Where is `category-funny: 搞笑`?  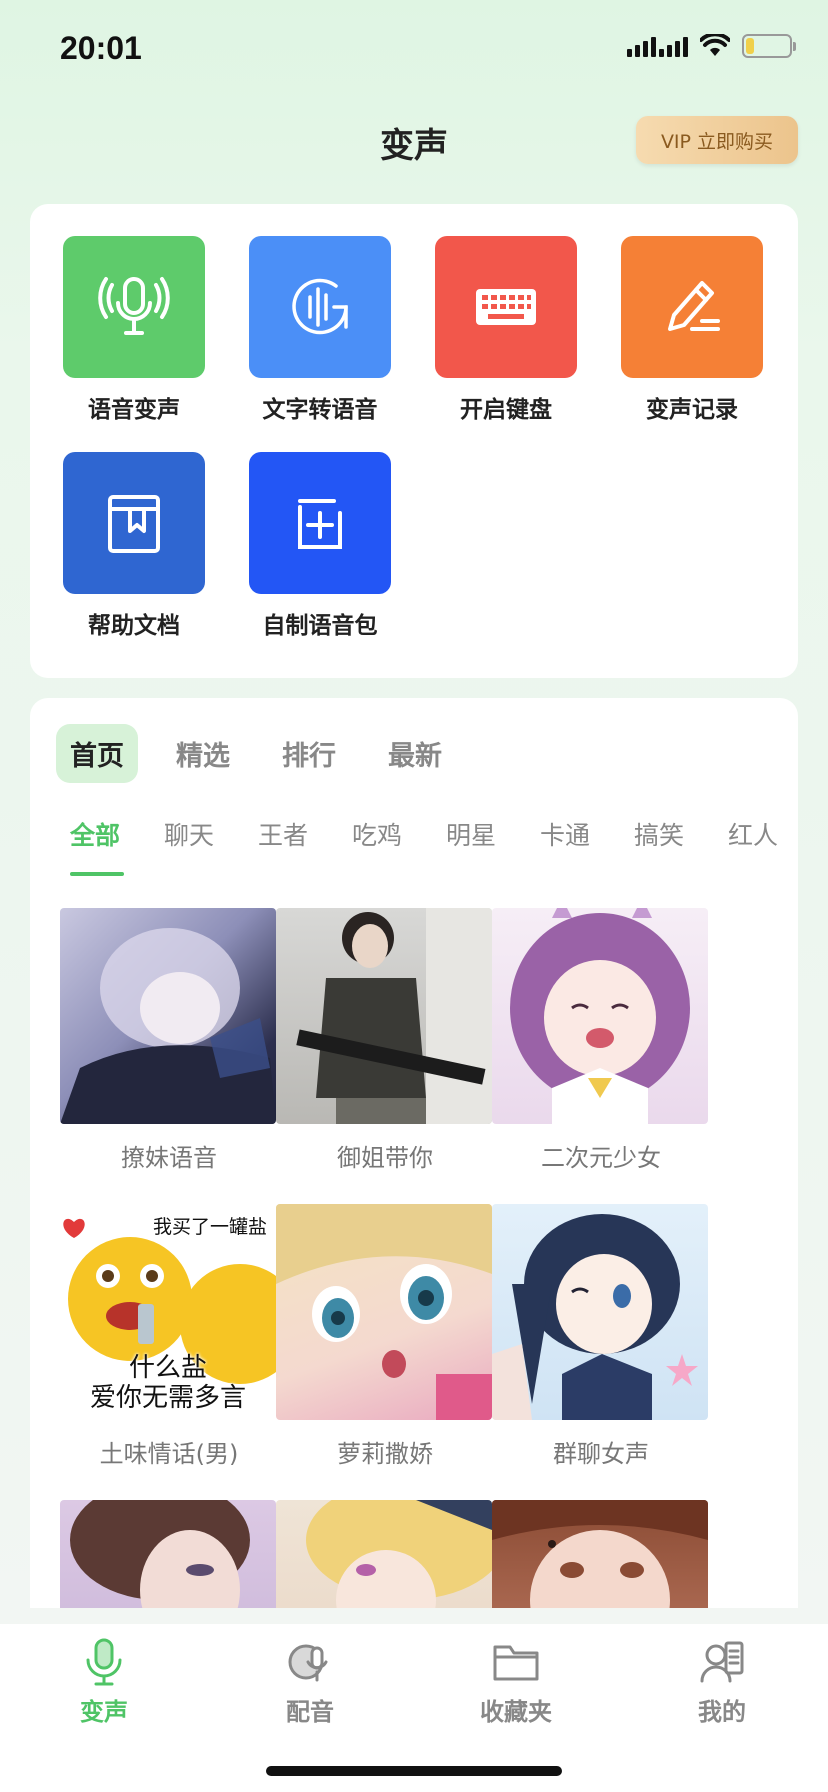 category-funny: 搞笑 is located at coordinates (659, 834).